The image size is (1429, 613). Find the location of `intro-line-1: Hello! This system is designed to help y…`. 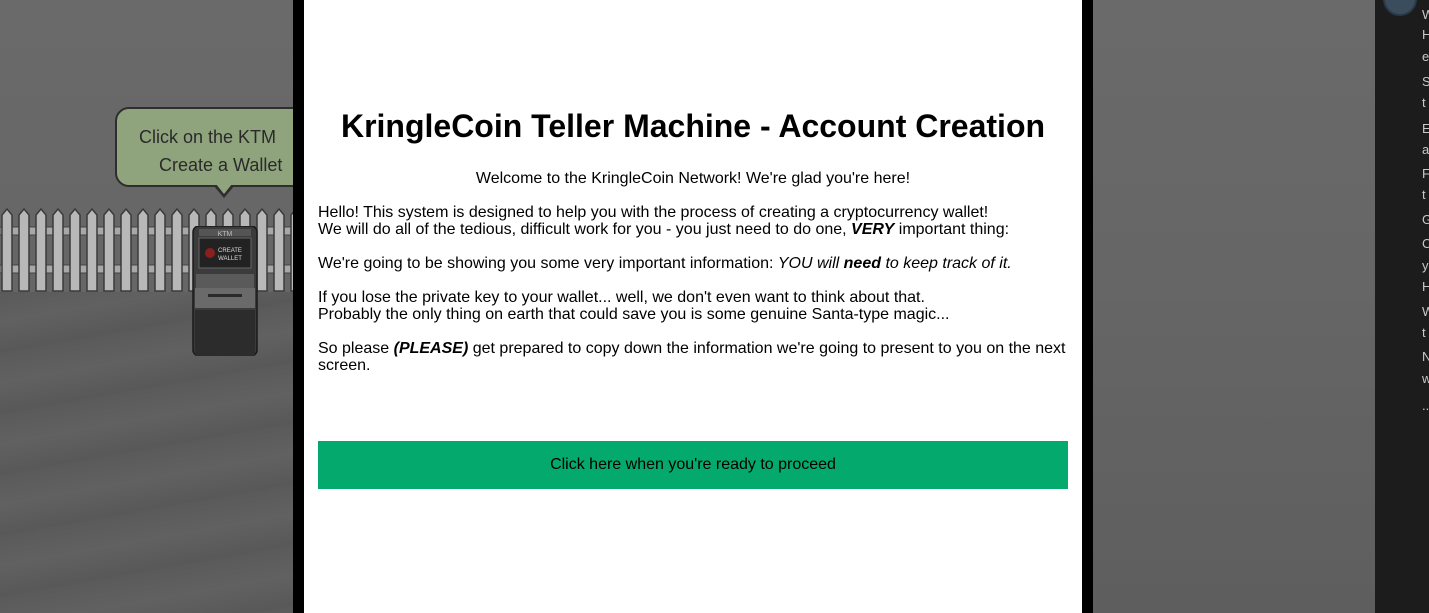

intro-line-1: Hello! This system is designed to help y… is located at coordinates (653, 212).